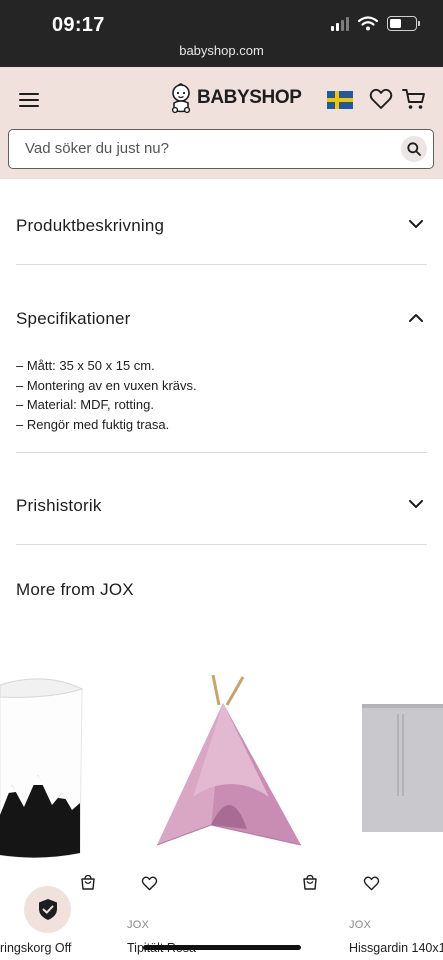  I want to click on logo-baby-icon, so click(181, 98).